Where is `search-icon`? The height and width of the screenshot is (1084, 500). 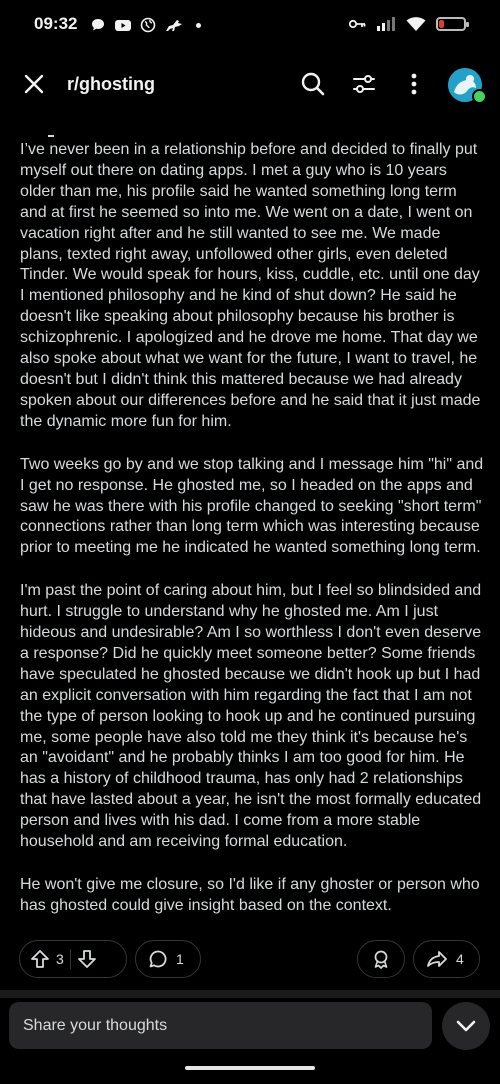
search-icon is located at coordinates (313, 84).